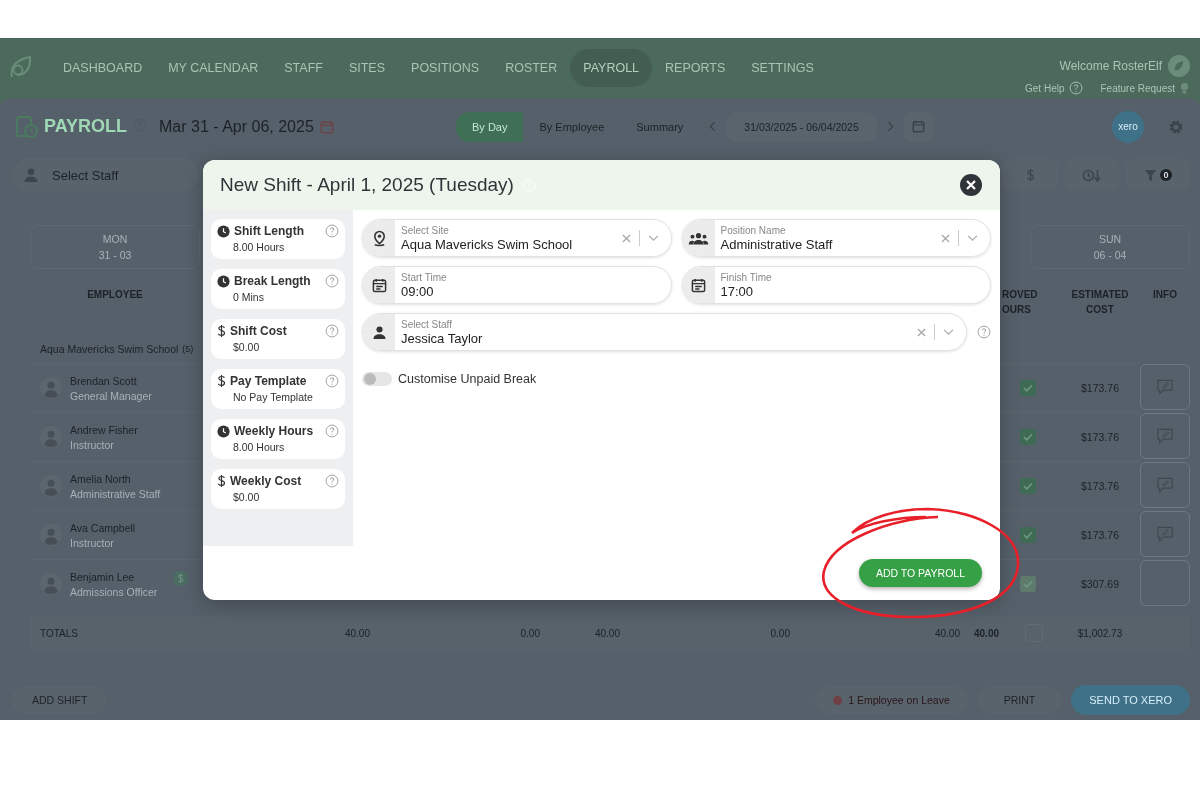  Describe the element at coordinates (223, 281) in the screenshot. I see `clock-icon` at that location.